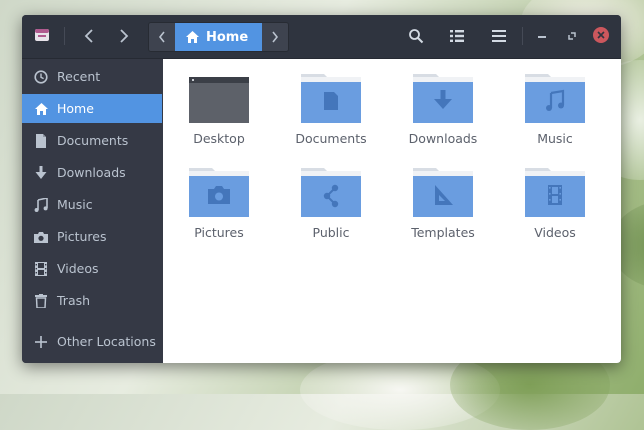  Describe the element at coordinates (78, 268) in the screenshot. I see `sidebar-item-label: Videos` at that location.